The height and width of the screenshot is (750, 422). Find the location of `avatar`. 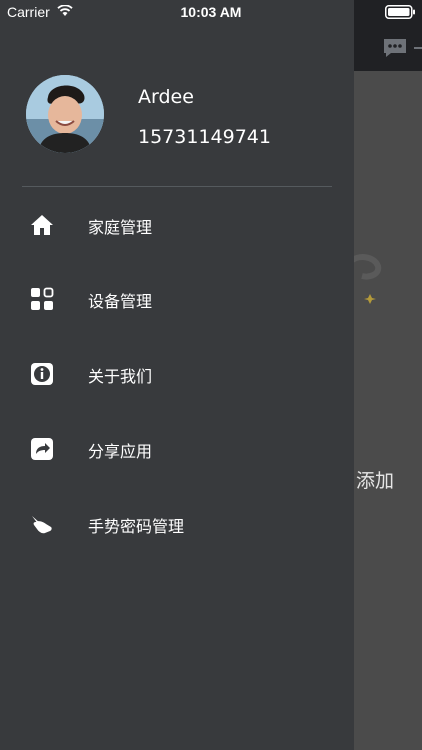

avatar is located at coordinates (65, 114).